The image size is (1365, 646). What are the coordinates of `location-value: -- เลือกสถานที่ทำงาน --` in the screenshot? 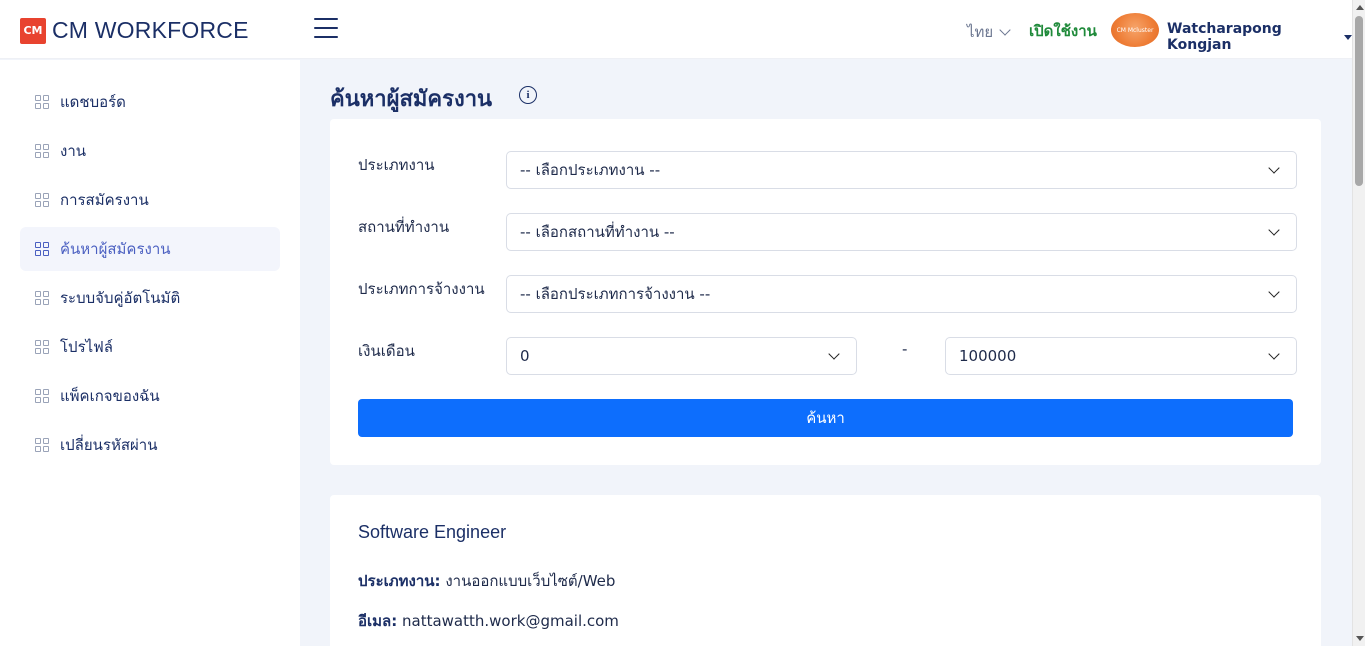 It's located at (597, 232).